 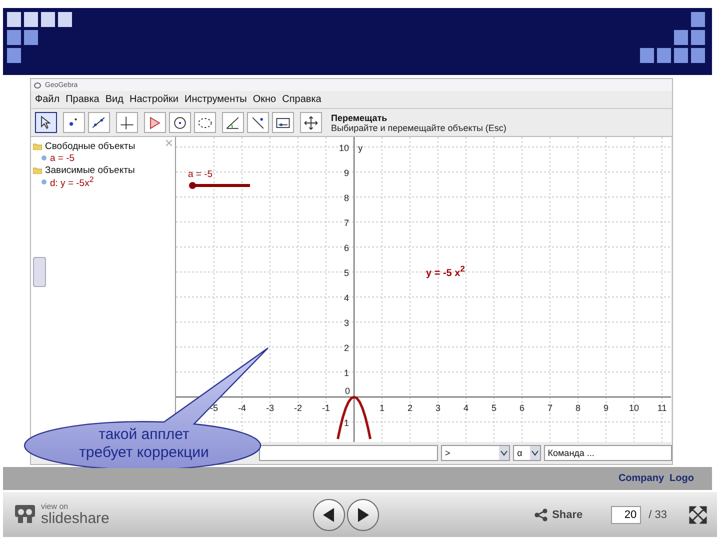 I want to click on callout-text: такой апплет требует коррекции, so click(x=144, y=444).